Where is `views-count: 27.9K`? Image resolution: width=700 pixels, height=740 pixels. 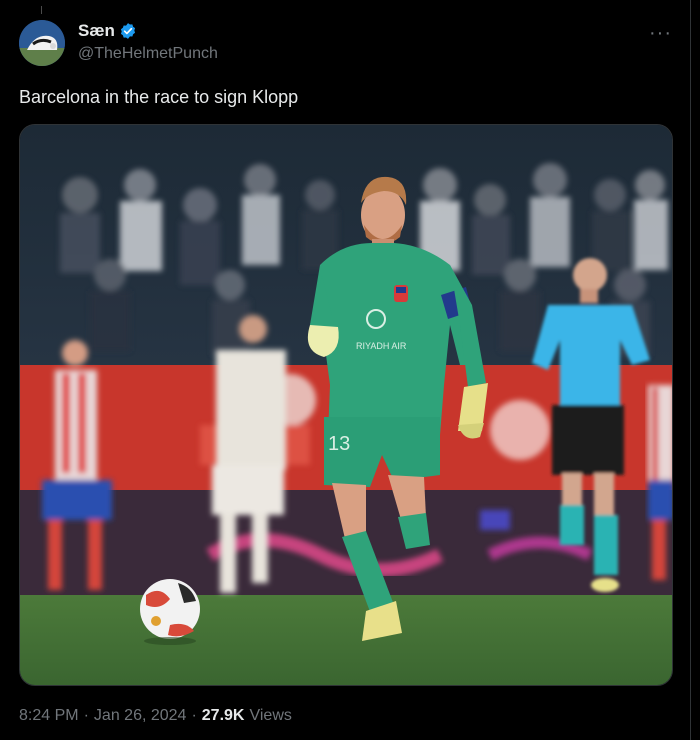
views-count: 27.9K is located at coordinates (223, 716).